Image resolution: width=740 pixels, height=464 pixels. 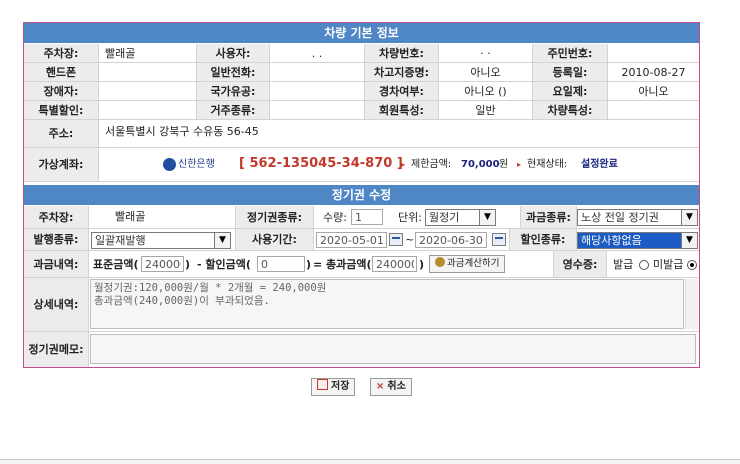 What do you see at coordinates (162, 217) in the screenshot?
I see `season-parking-value: 빨래골` at bounding box center [162, 217].